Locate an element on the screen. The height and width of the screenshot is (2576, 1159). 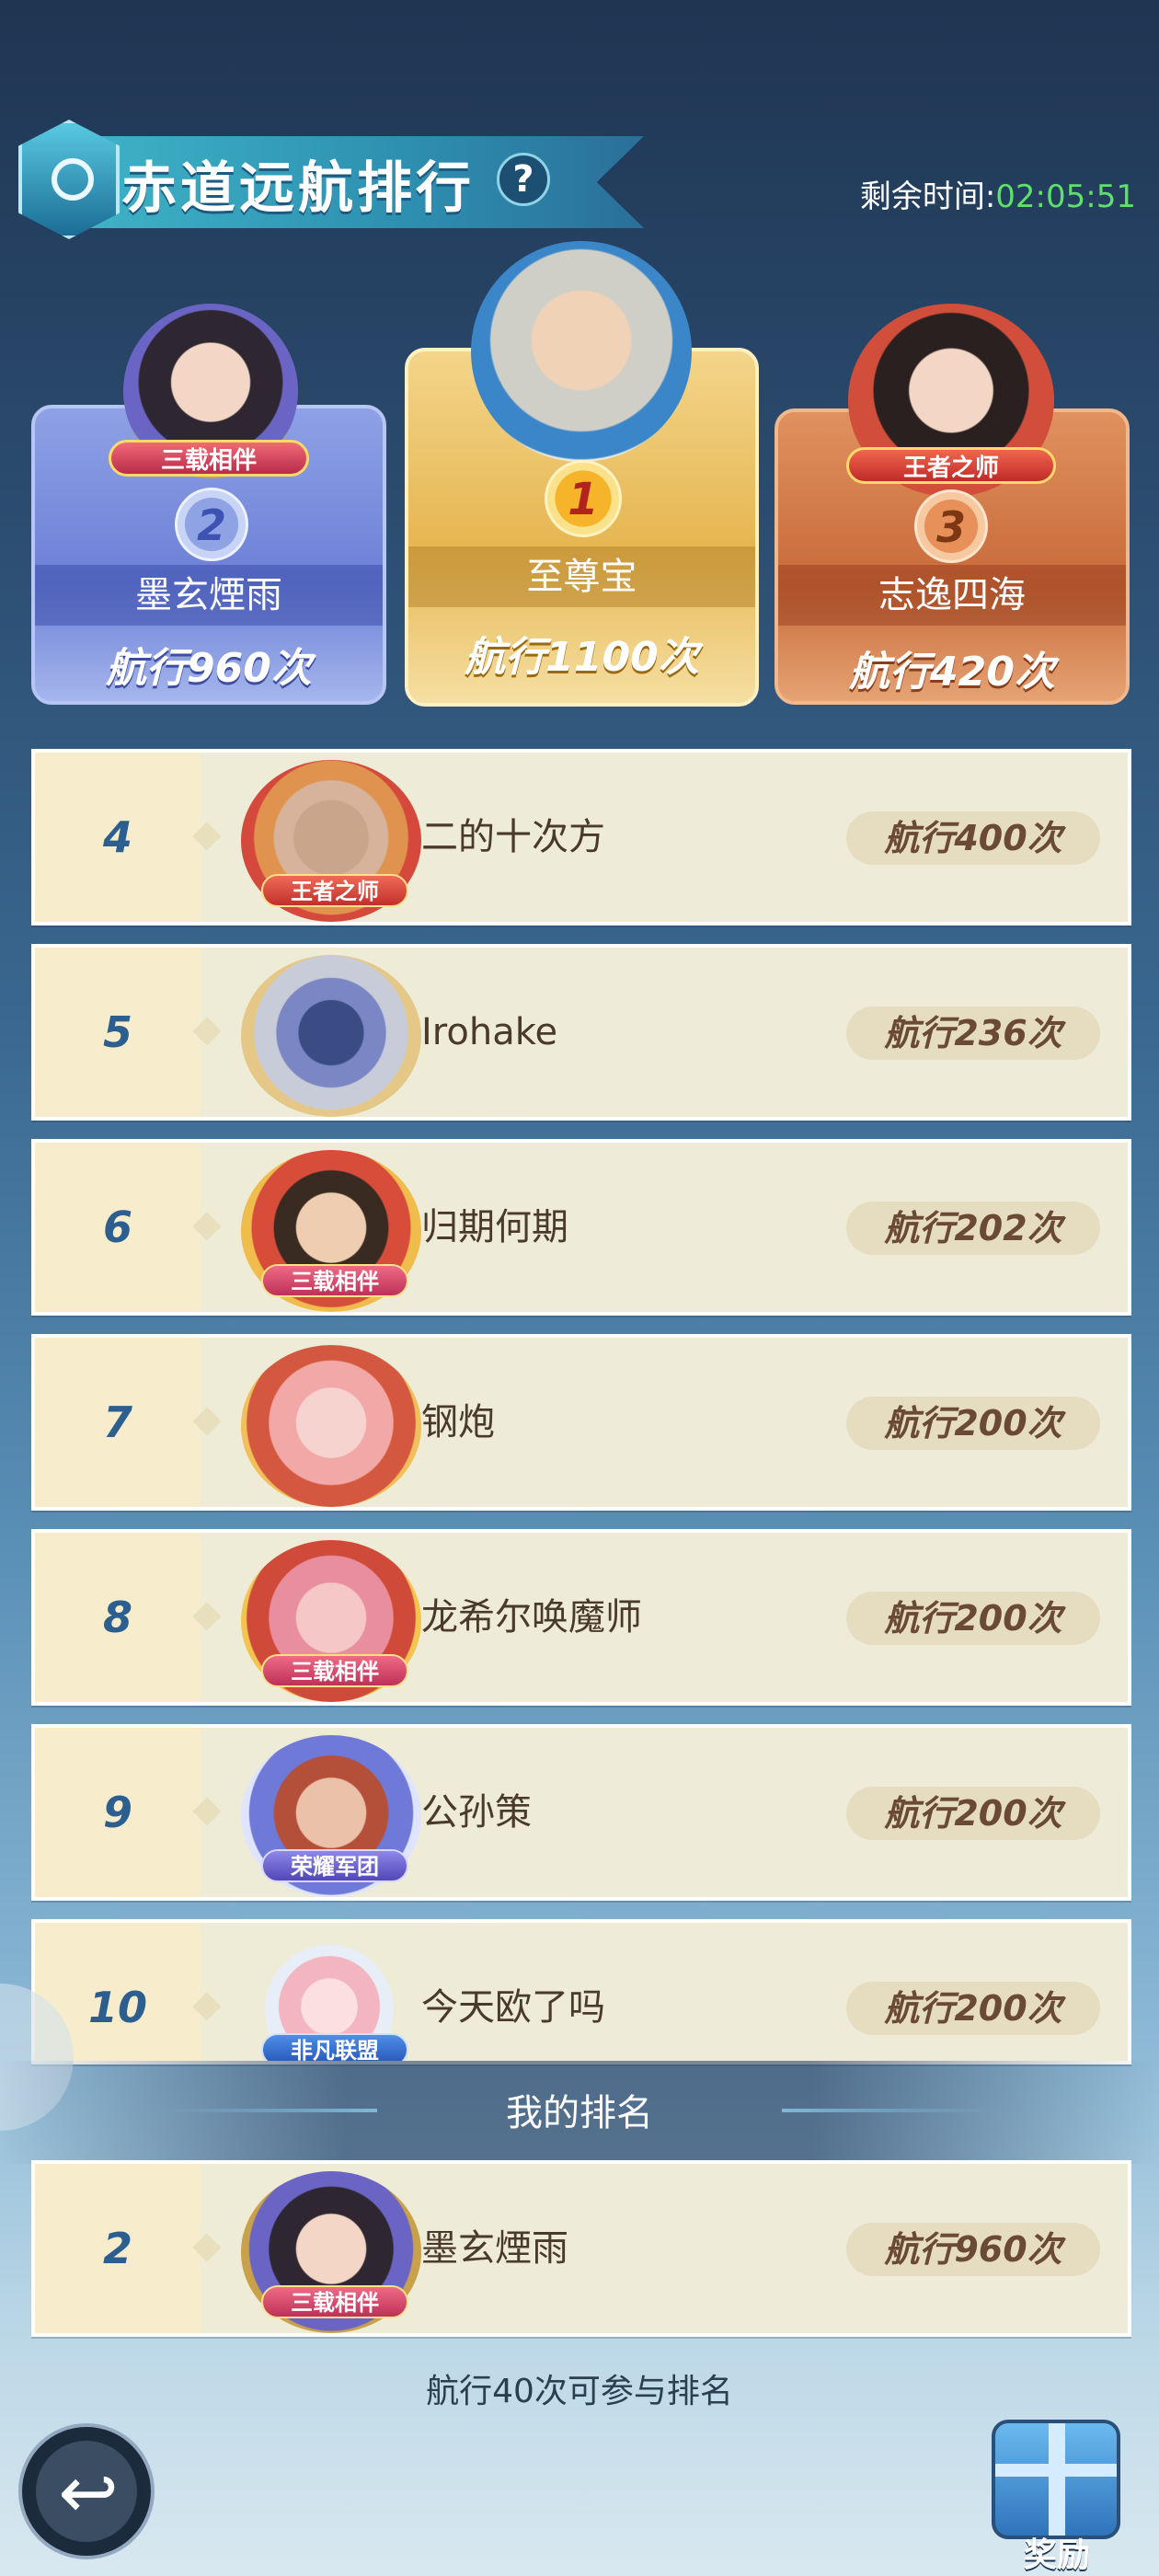
page-title: 赤道远航排行 is located at coordinates (298, 188).